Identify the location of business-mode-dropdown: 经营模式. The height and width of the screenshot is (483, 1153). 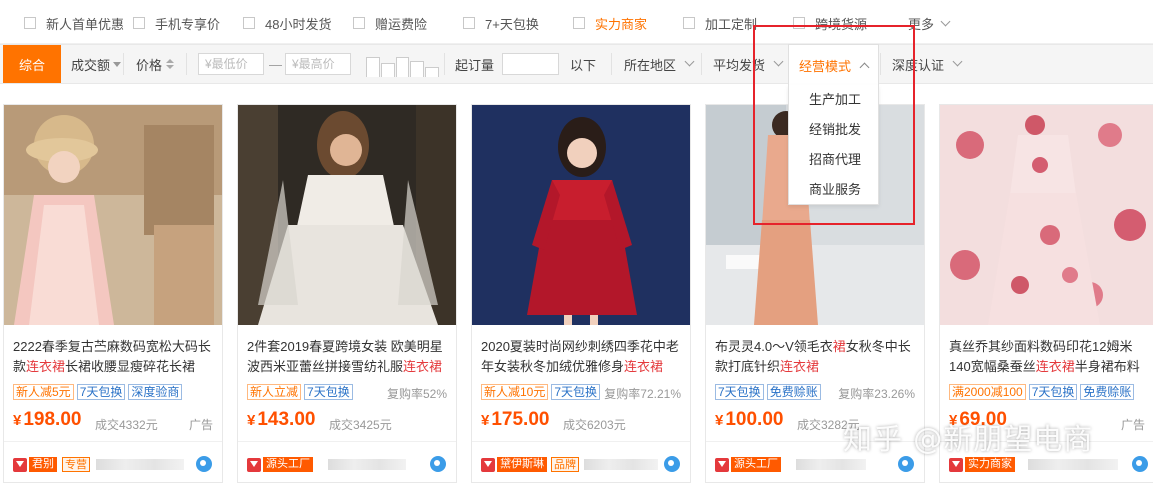
(833, 65).